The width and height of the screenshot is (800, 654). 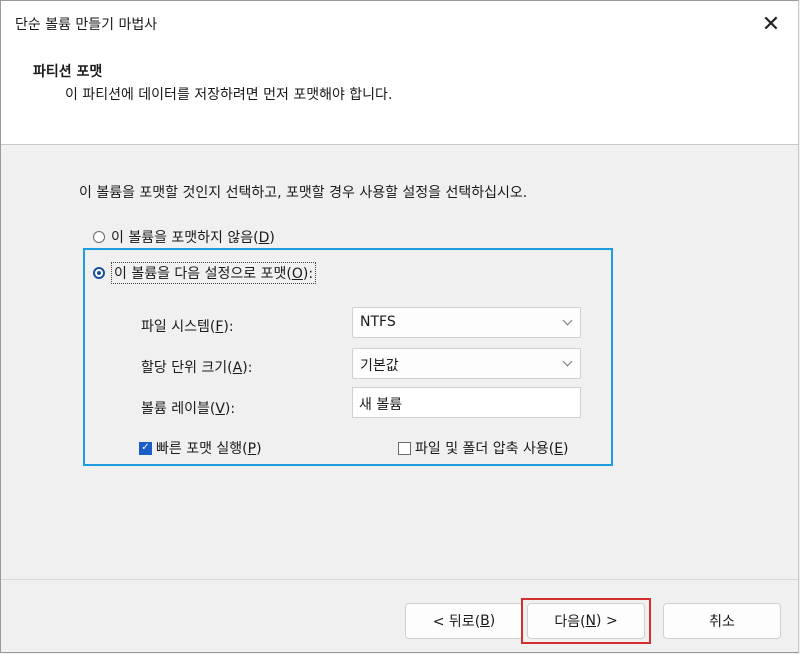 I want to click on wizard-header: 파티션 포맷 이 파티션에 데이터를 저장하려면 먼저 포맷해야 합니다., so click(x=399, y=96).